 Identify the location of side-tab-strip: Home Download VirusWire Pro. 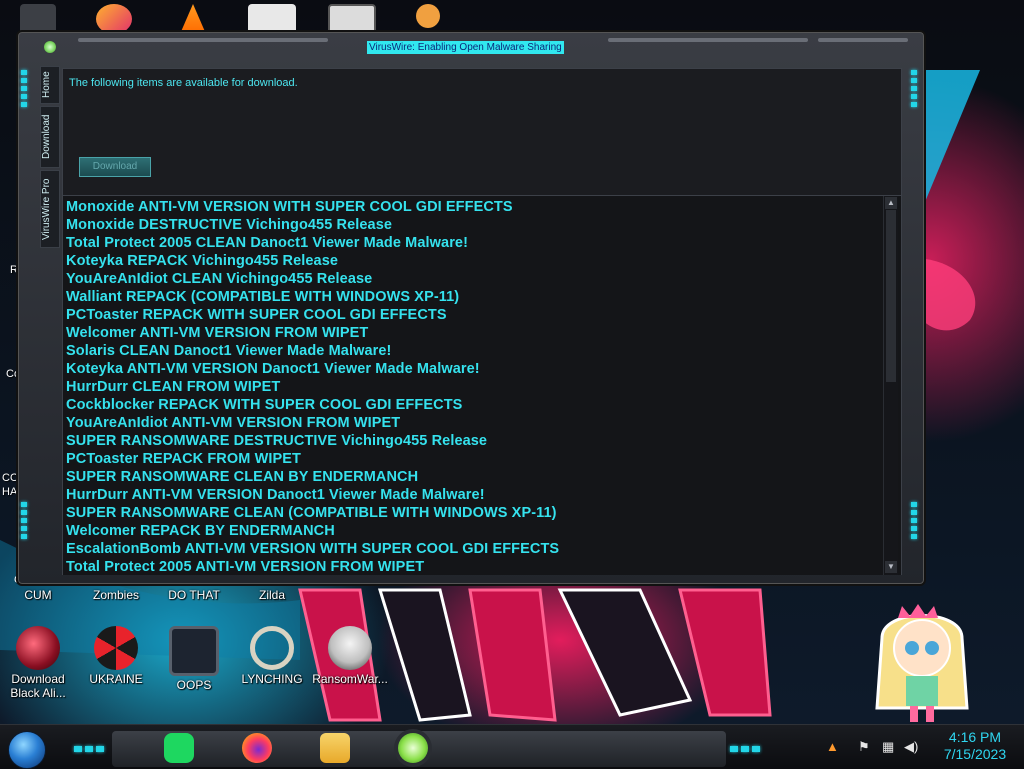
(50, 157).